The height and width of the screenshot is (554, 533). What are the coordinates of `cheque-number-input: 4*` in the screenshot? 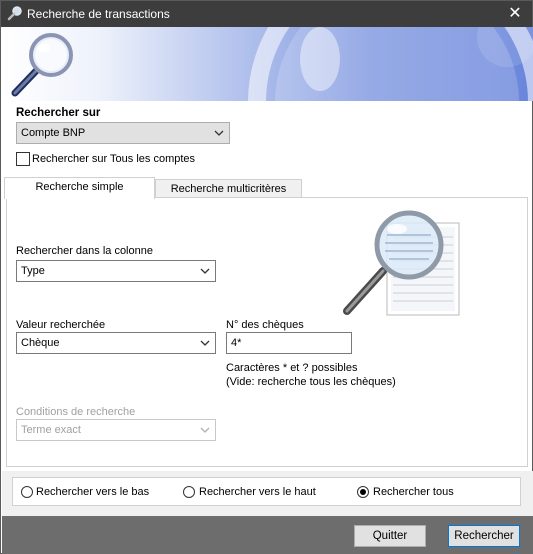 It's located at (289, 343).